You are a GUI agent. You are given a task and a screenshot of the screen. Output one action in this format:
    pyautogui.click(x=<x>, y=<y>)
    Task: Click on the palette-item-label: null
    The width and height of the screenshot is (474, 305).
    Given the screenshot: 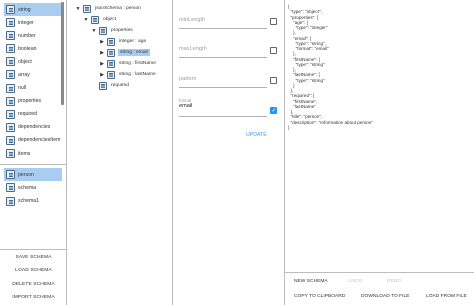 What is the action you would take?
    pyautogui.click(x=22, y=88)
    